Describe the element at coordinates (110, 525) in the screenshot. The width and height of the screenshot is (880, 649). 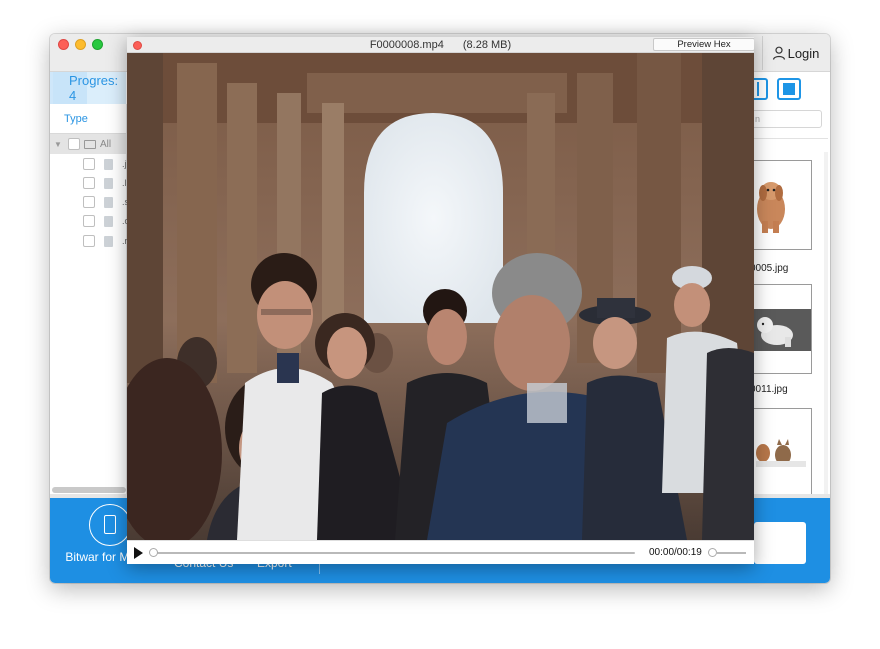
I see `phone-icon` at that location.